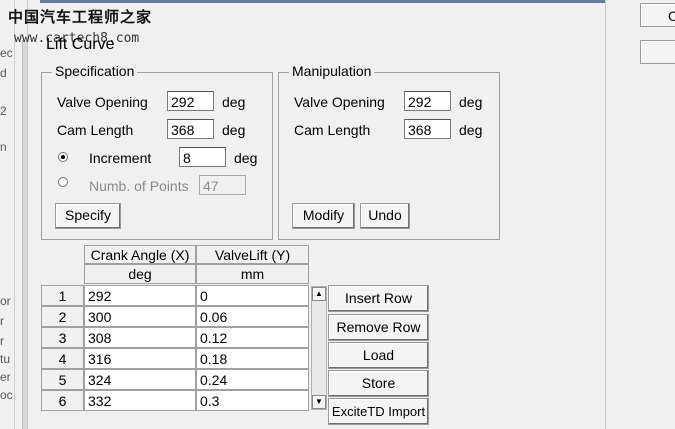  Describe the element at coordinates (234, 130) in the screenshot. I see `spec-cam-length-unit: deg` at that location.